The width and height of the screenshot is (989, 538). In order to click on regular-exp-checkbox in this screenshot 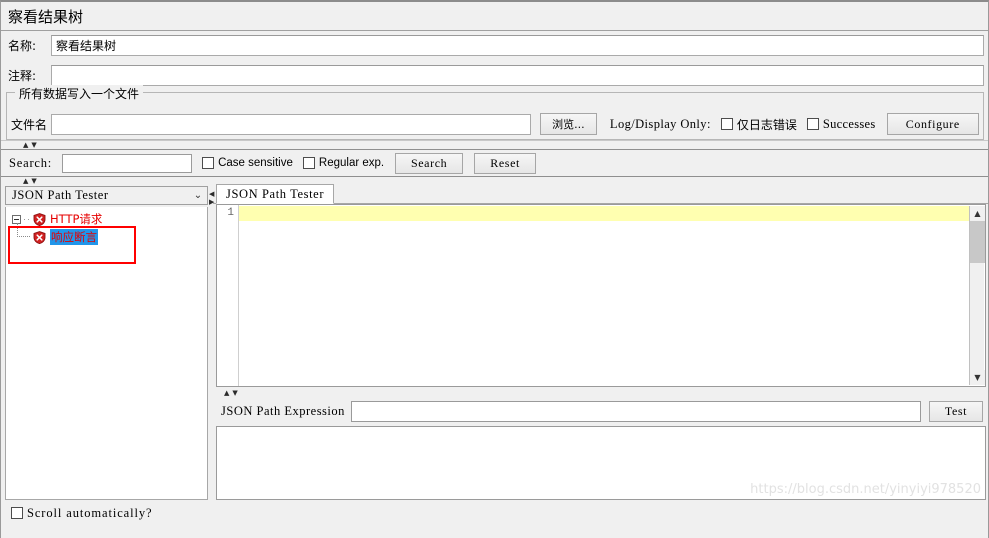, I will do `click(308, 163)`.